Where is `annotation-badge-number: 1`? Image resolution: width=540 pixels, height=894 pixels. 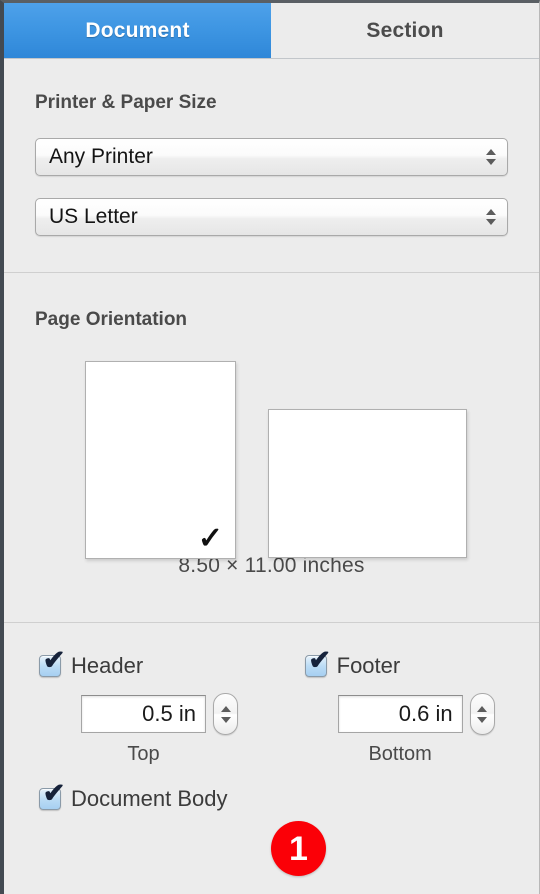 annotation-badge-number: 1 is located at coordinates (298, 848).